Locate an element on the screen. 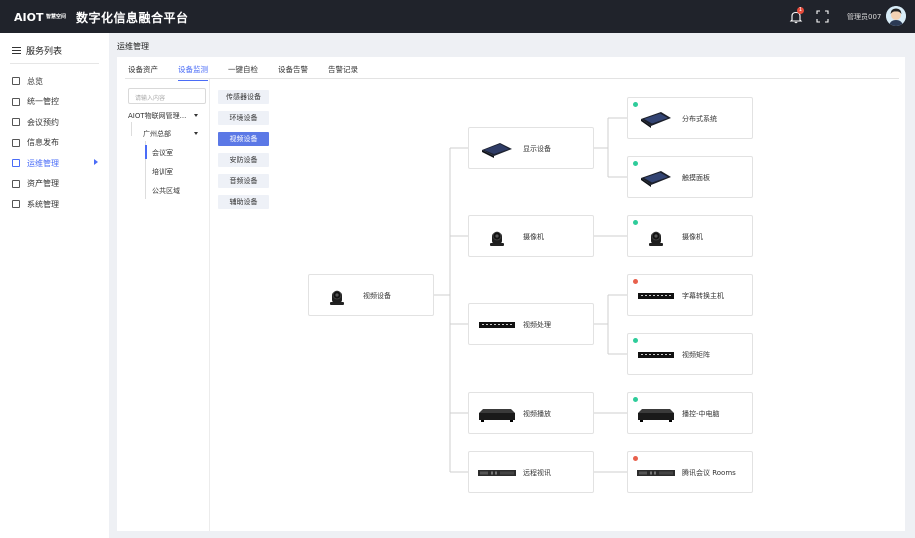 The image size is (915, 538). display-device-icon is located at coordinates (497, 150).